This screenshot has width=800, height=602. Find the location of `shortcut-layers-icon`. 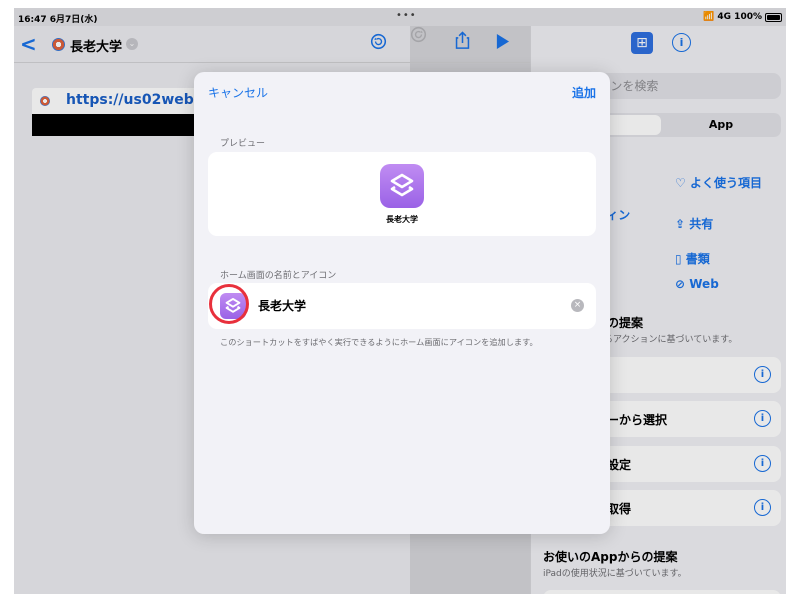

shortcut-layers-icon is located at coordinates (402, 186).